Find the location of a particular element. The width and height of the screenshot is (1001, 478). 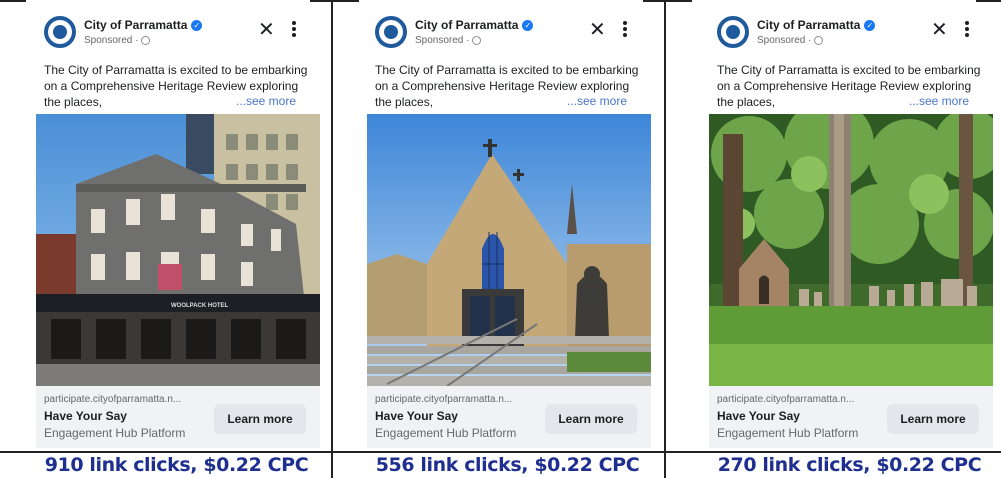

hotel-sign: WOOLPACK HOTEL is located at coordinates (200, 306).